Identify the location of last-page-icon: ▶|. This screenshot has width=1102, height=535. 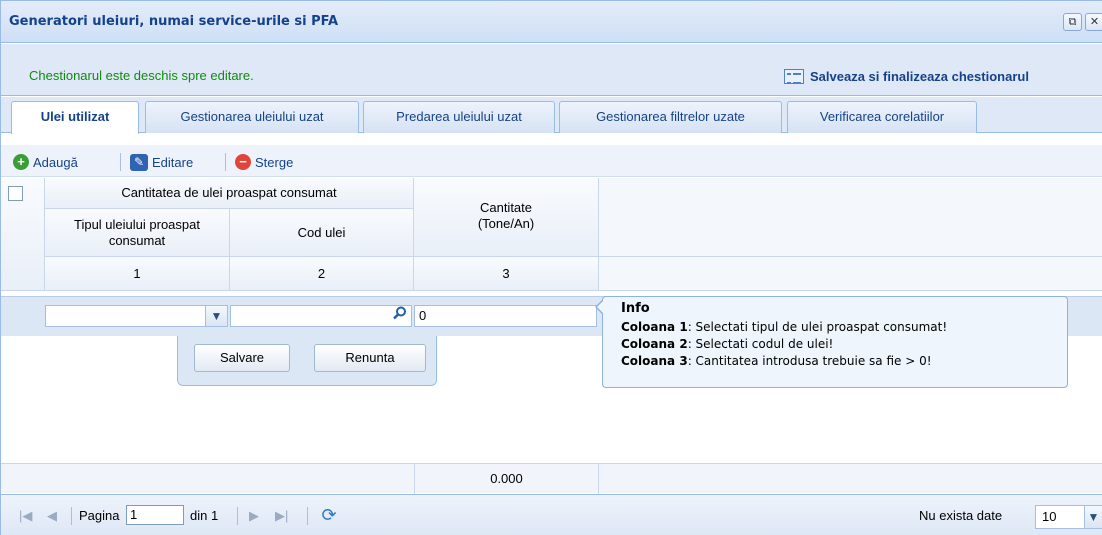
(281, 516).